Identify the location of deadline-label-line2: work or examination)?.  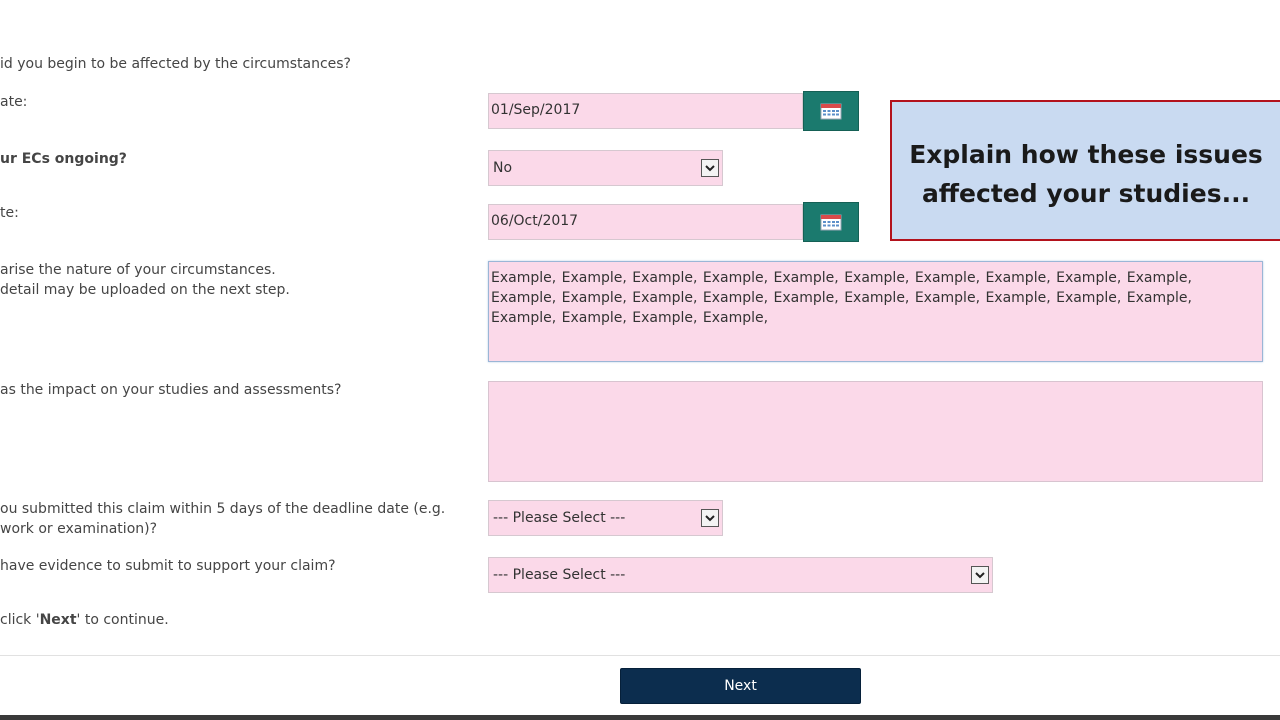
(79, 529).